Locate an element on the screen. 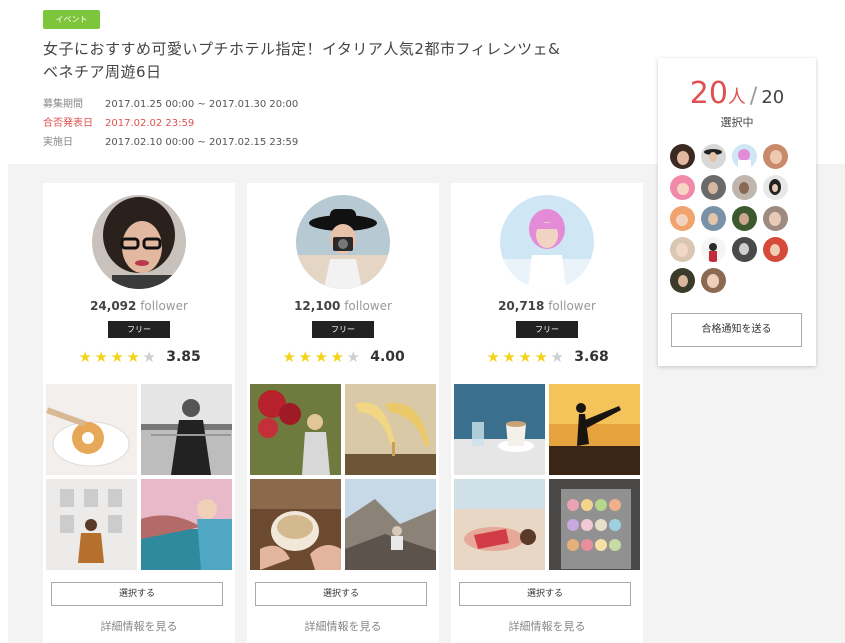 The width and height of the screenshot is (845, 643). meta-label: 合否発表日 is located at coordinates (68, 123).